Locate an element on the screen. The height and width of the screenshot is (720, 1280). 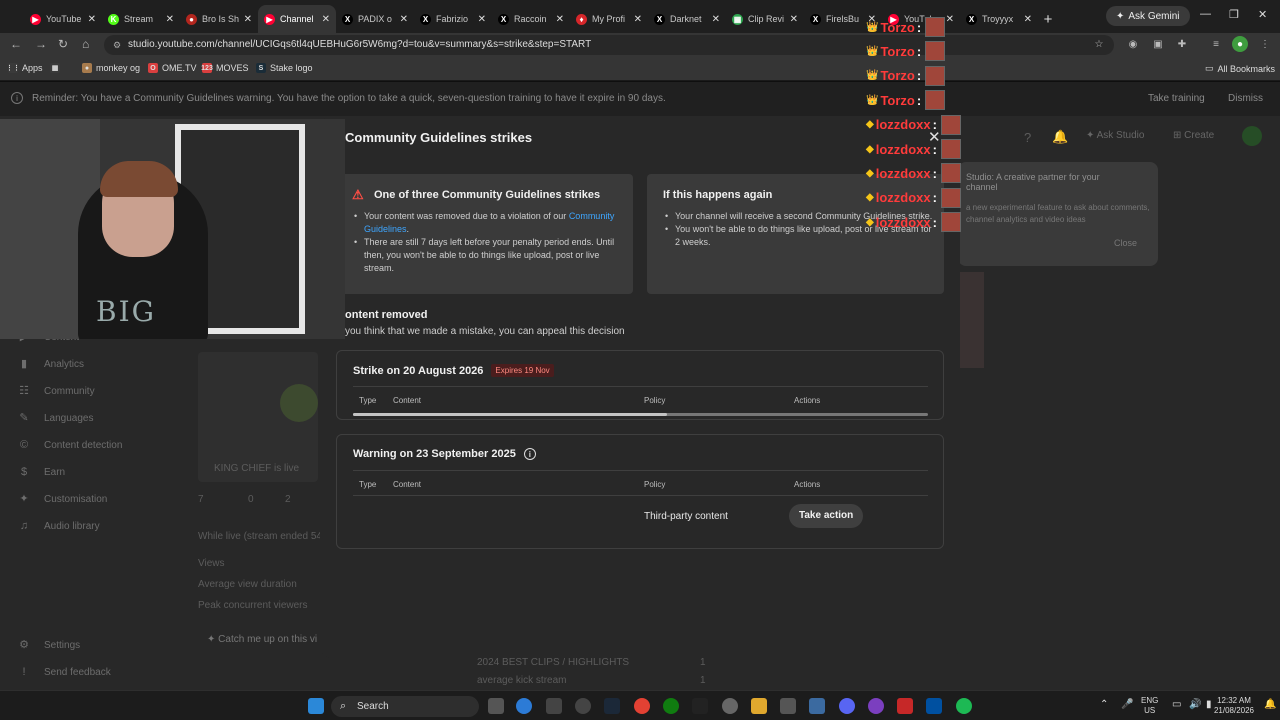
notification-bell-icon: 🔔 is located at coordinates (1270, 705).